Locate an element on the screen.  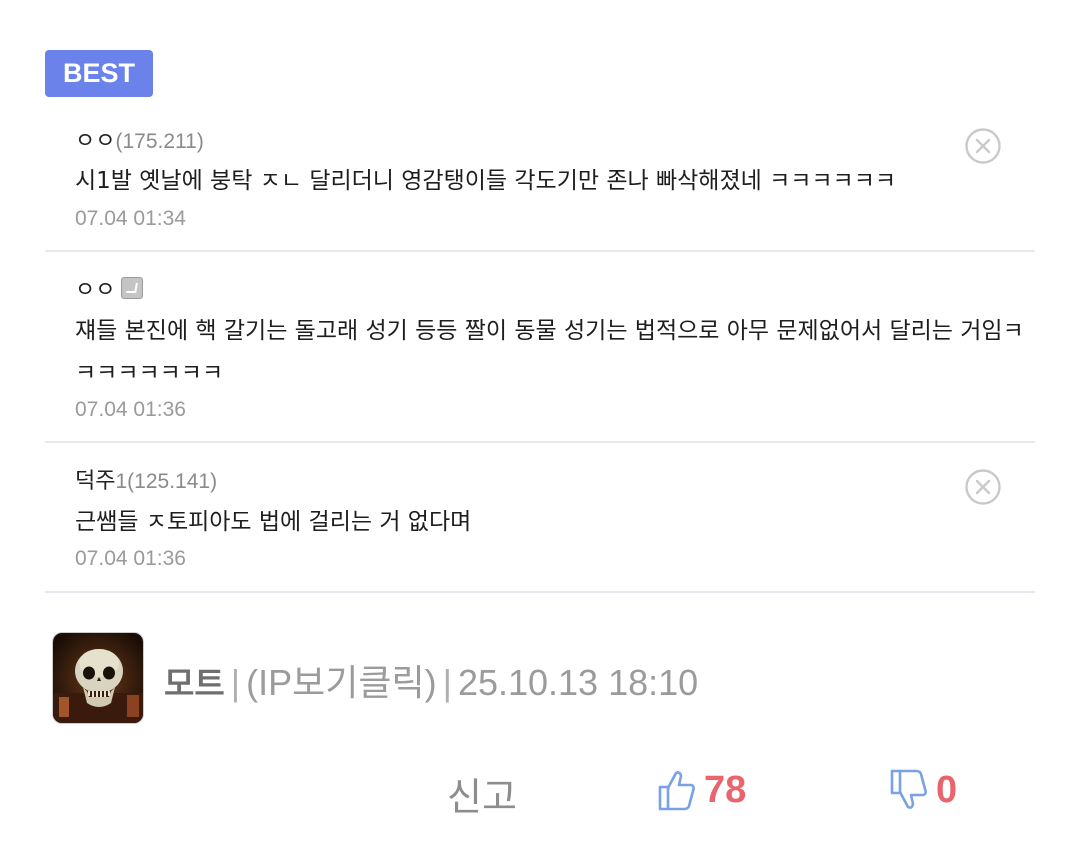
thumbs-down-icon is located at coordinates (908, 789).